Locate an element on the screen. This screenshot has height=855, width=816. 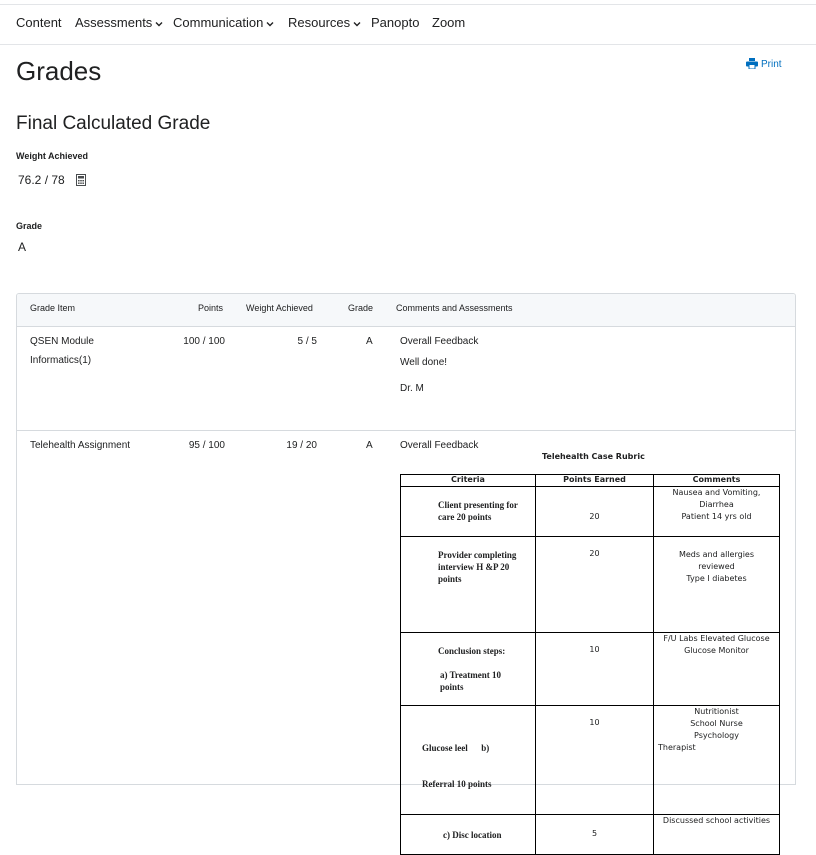
weight-achieved-label: Weight Achieved is located at coordinates (52, 156).